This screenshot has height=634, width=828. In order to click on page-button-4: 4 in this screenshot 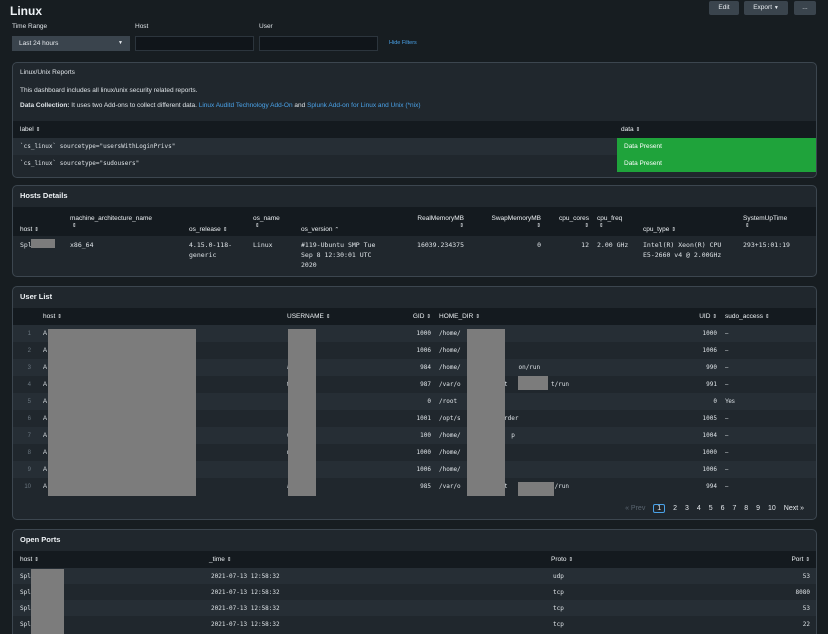, I will do `click(699, 508)`.